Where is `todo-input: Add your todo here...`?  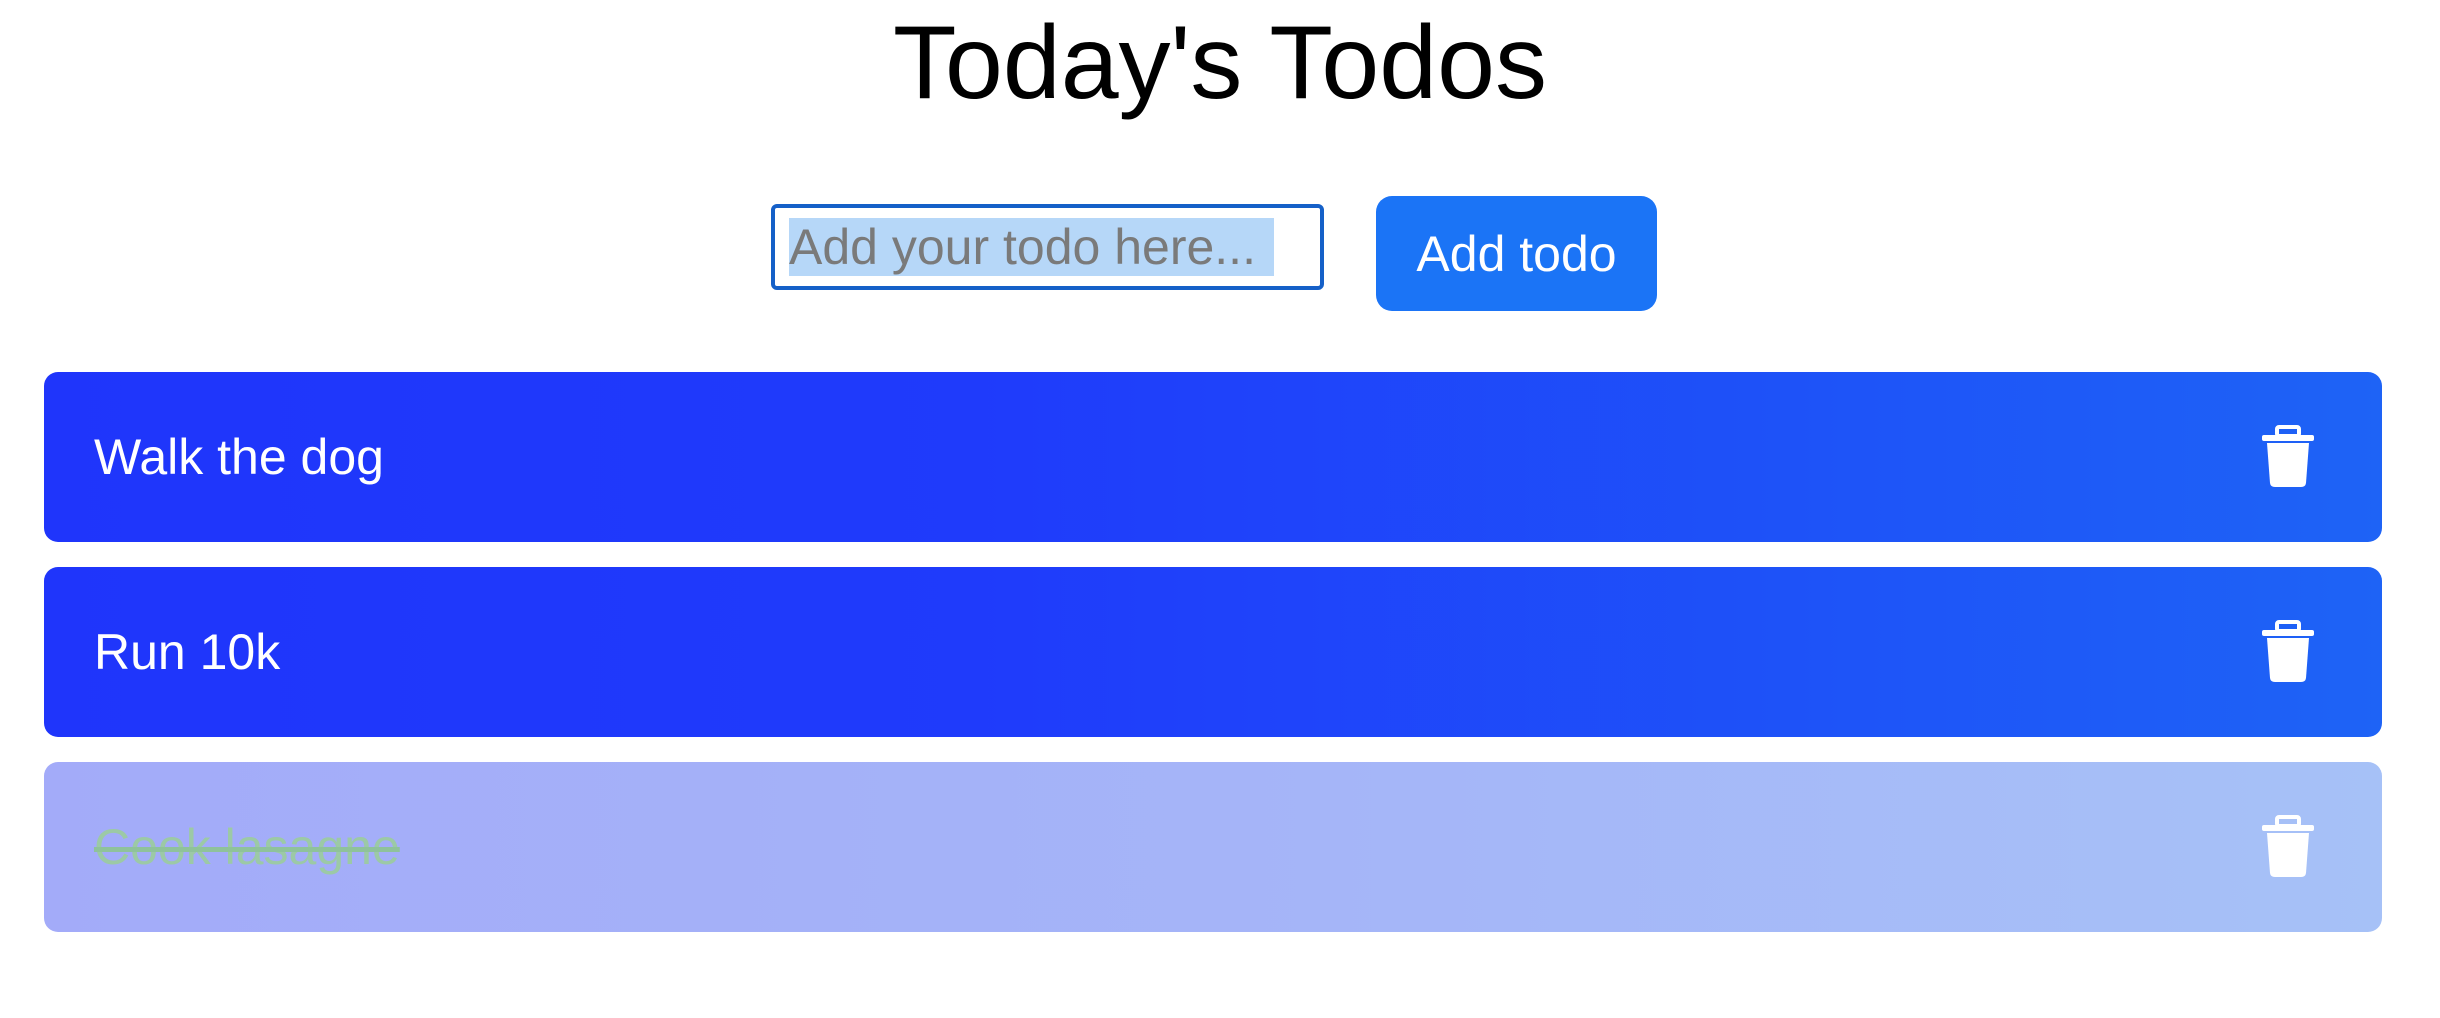 todo-input: Add your todo here... is located at coordinates (1047, 247).